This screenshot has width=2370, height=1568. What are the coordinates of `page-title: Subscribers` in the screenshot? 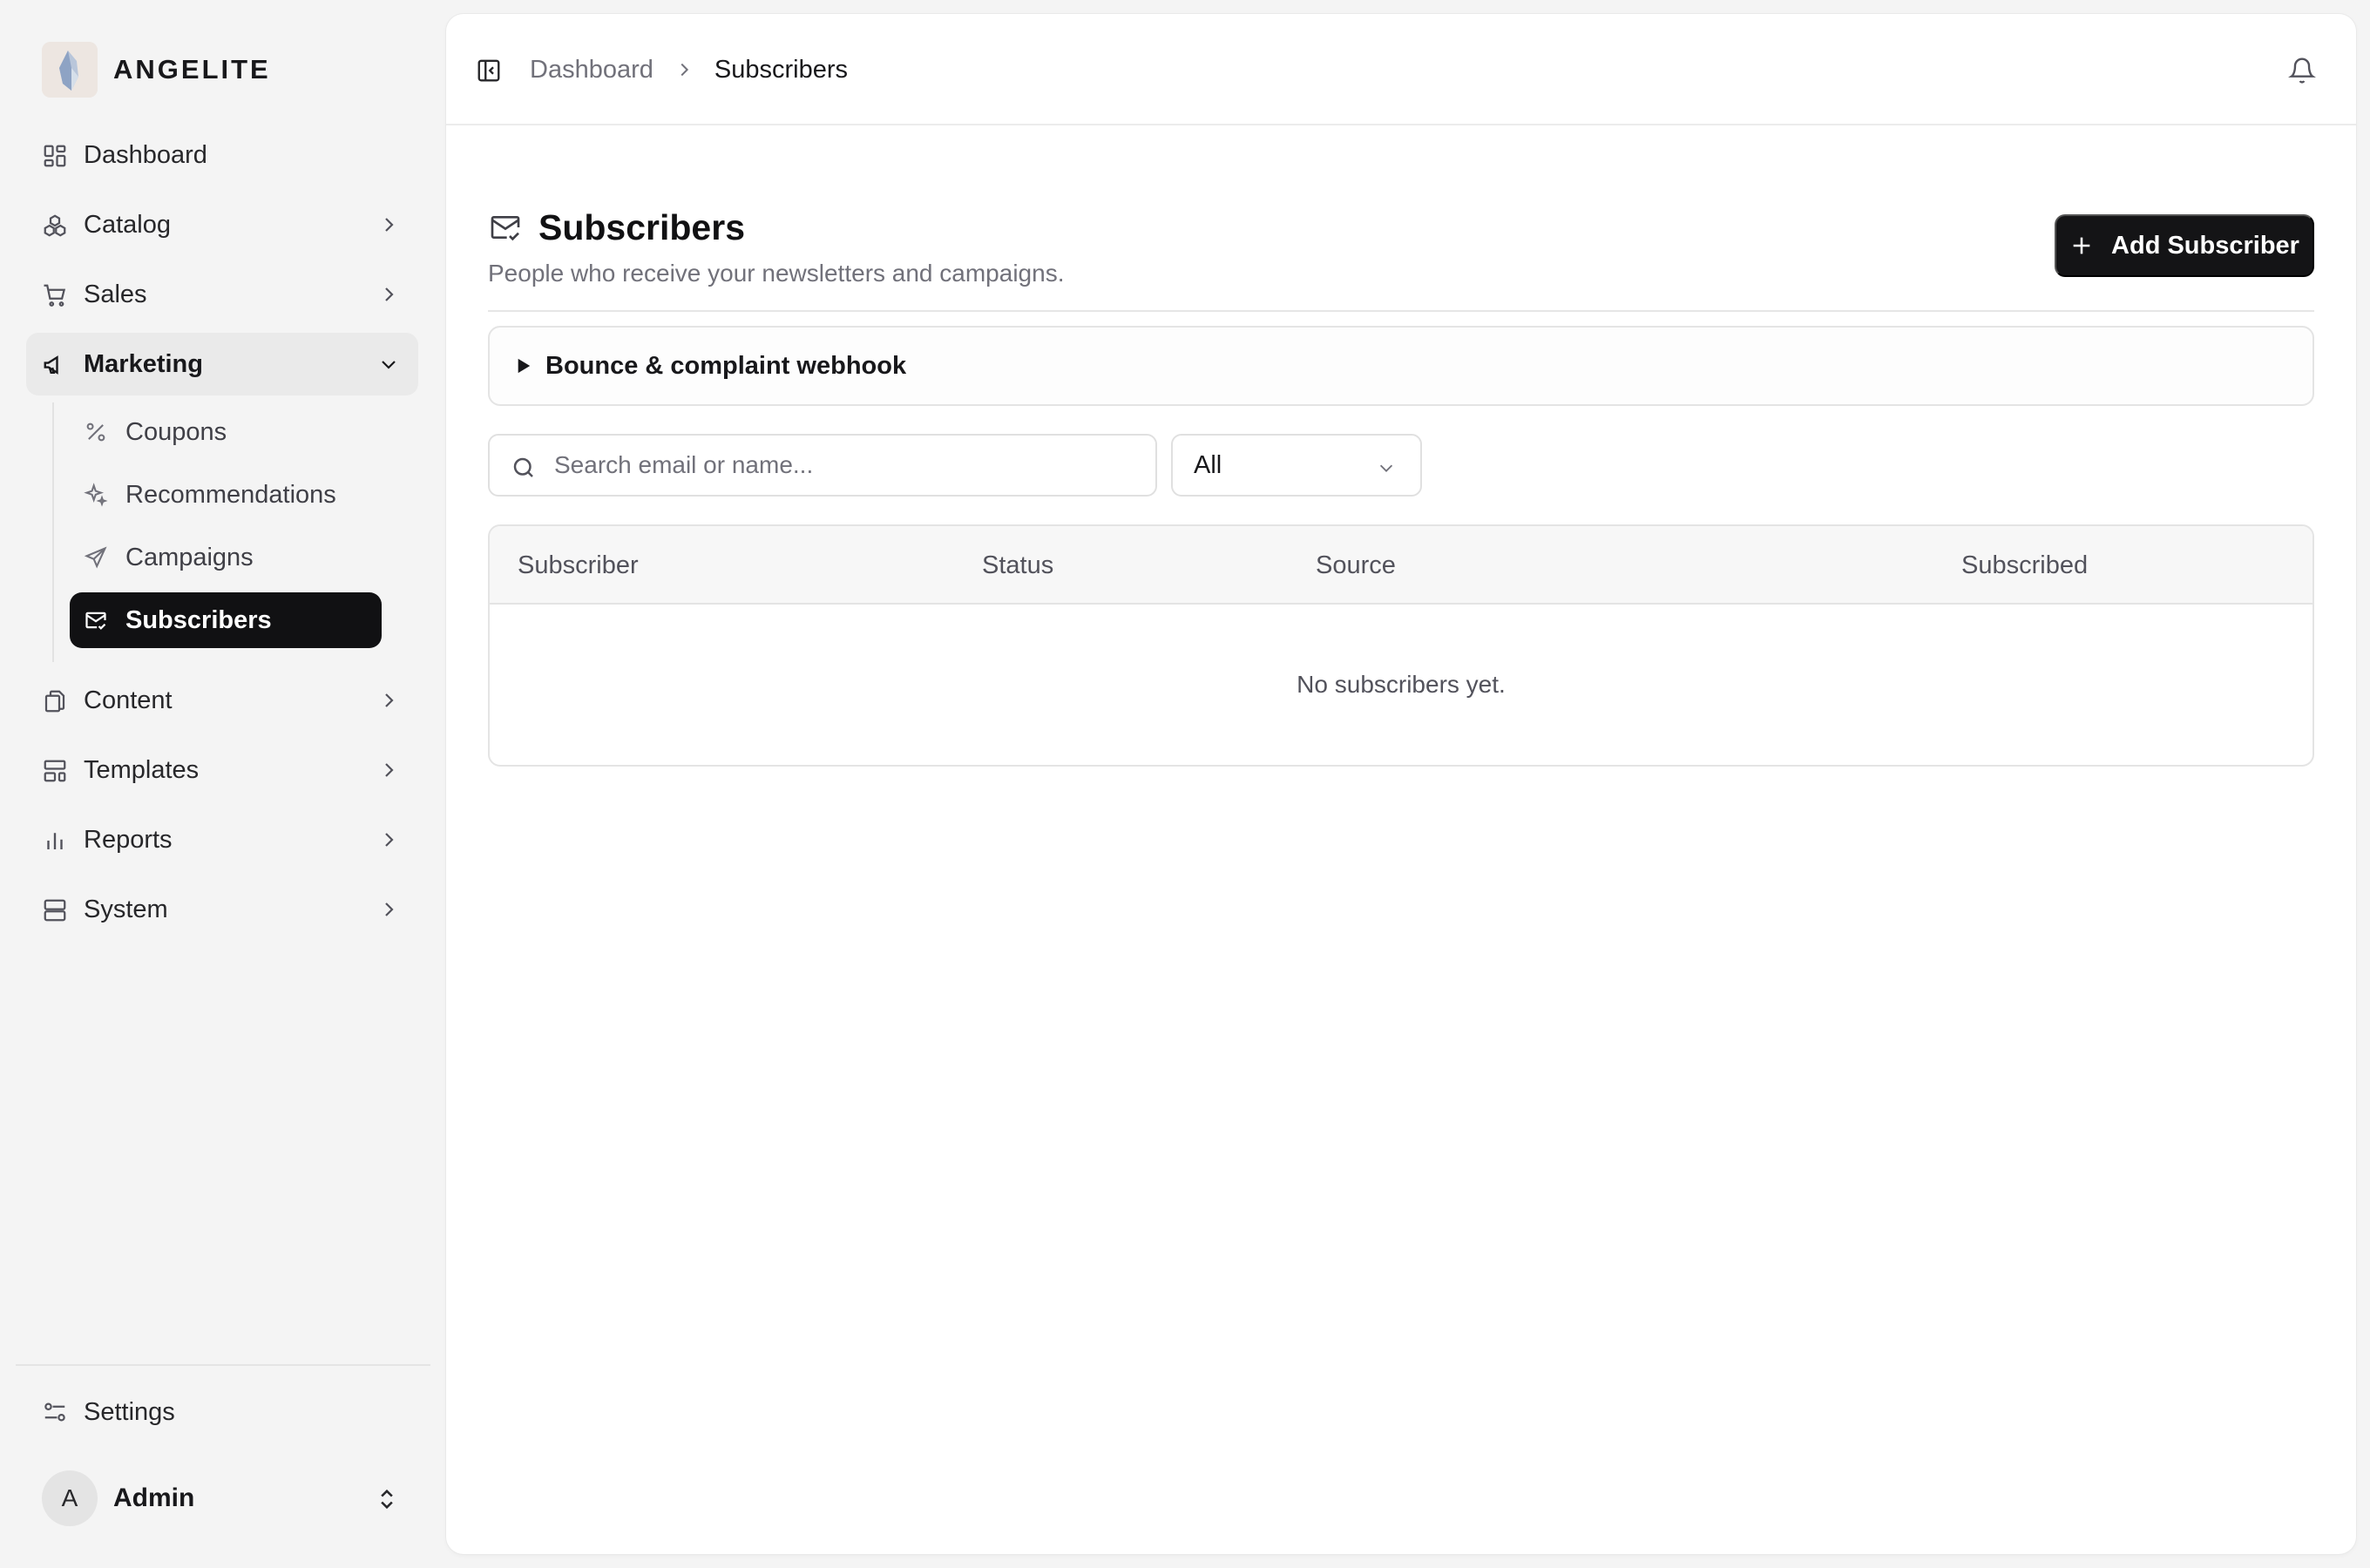 It's located at (641, 226).